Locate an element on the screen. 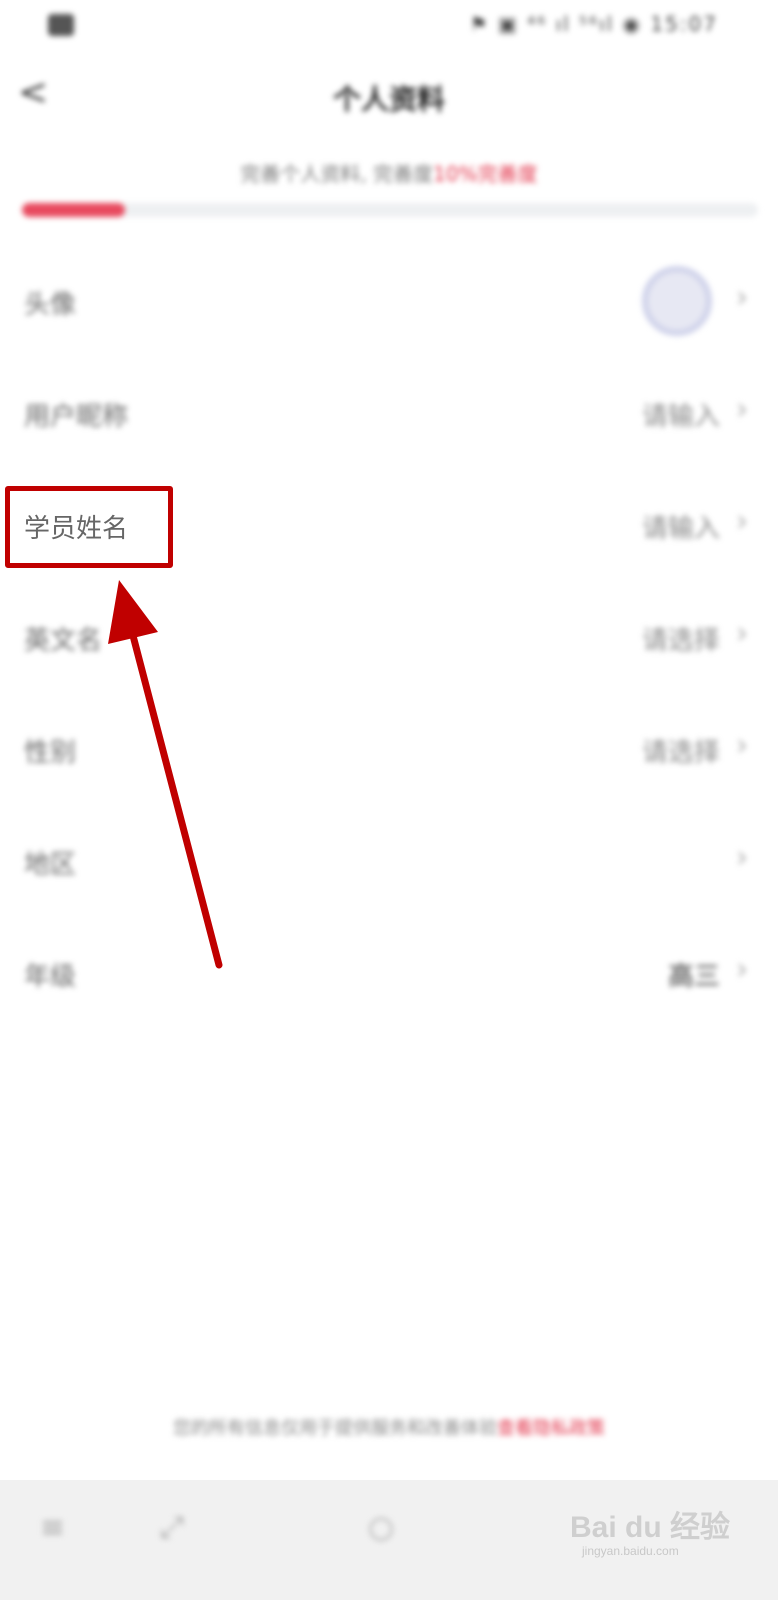 This screenshot has height=1600, width=778. home-icon: ○ is located at coordinates (381, 1527).